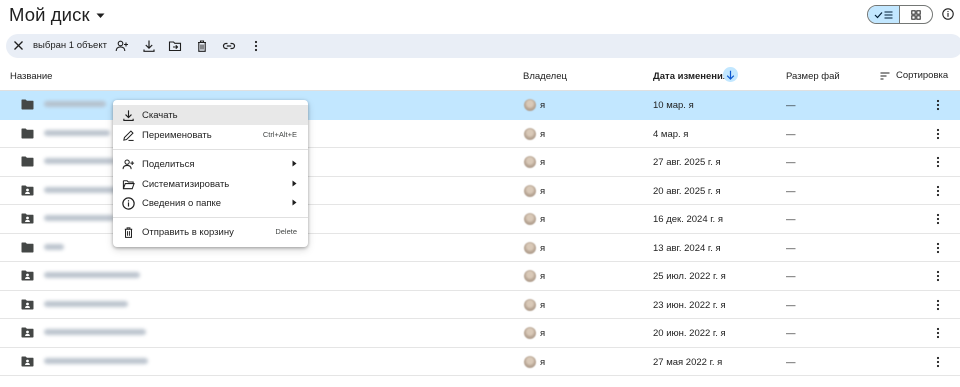  I want to click on modified-date: 27 мая 2022 г. я, so click(688, 362).